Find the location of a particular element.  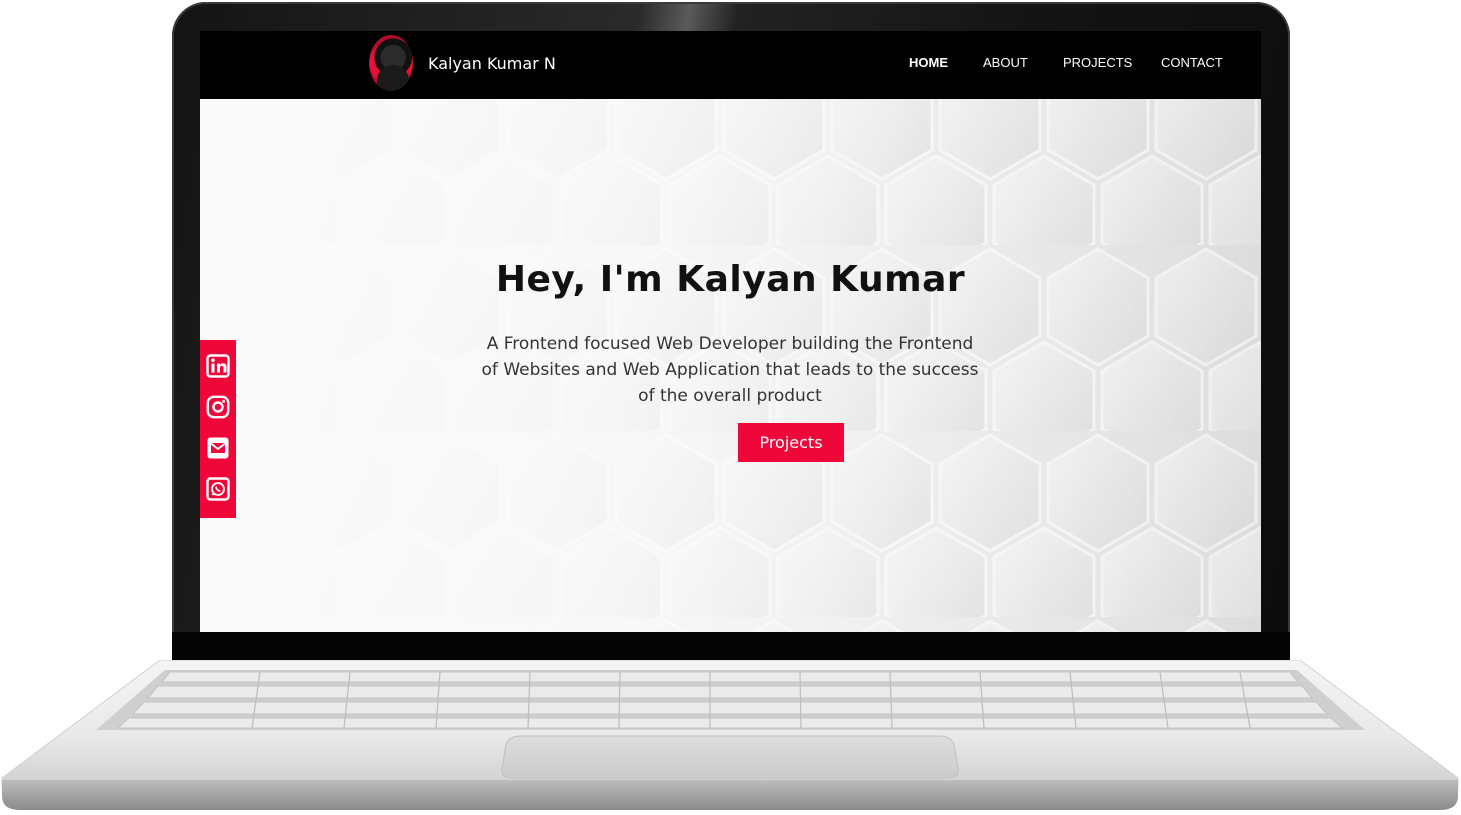

whatsapp-icon is located at coordinates (218, 489).